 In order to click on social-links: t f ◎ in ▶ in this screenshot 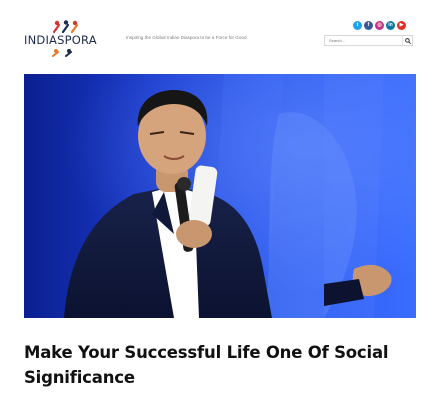, I will do `click(379, 26)`.